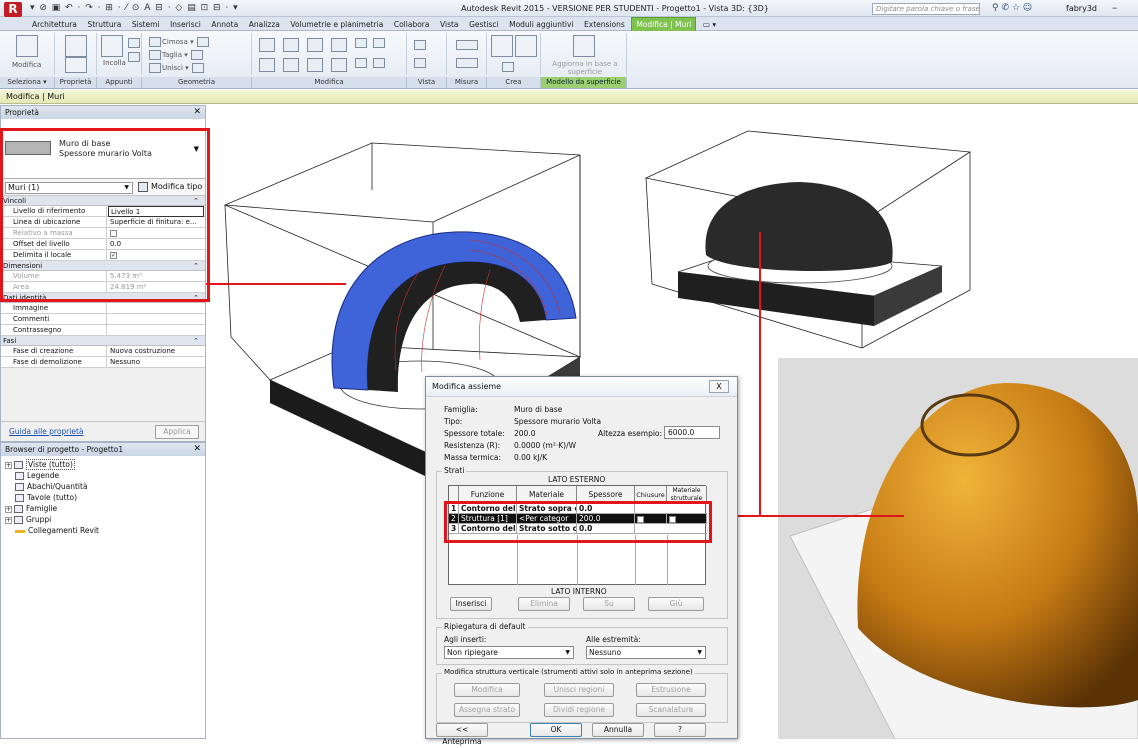  What do you see at coordinates (646, 652) in the screenshot?
I see `at-ends-dropdown: Nessuno ▼` at bounding box center [646, 652].